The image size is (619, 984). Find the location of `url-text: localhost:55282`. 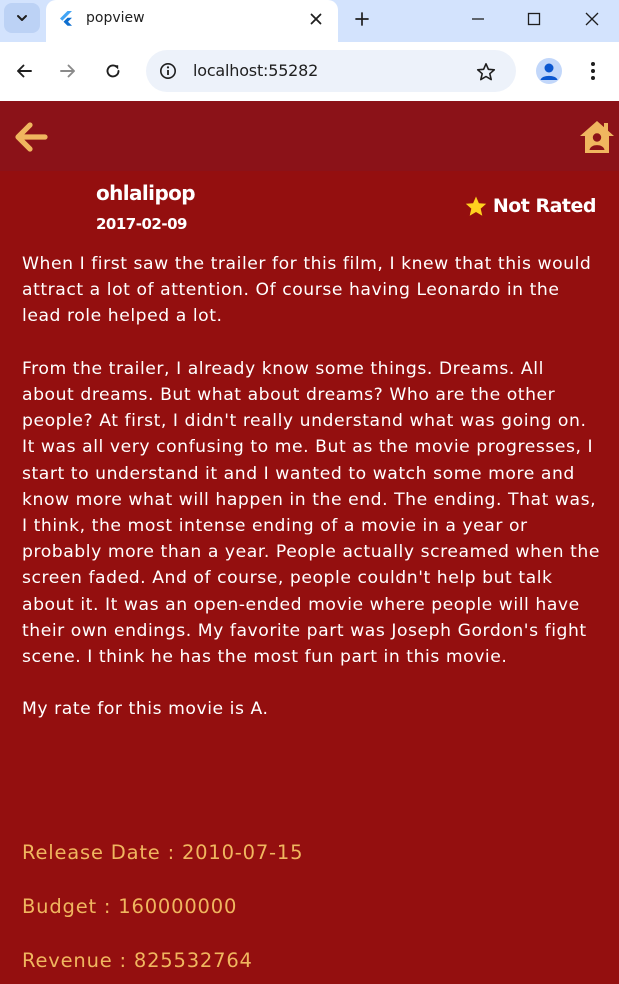

url-text: localhost:55282 is located at coordinates (255, 70).